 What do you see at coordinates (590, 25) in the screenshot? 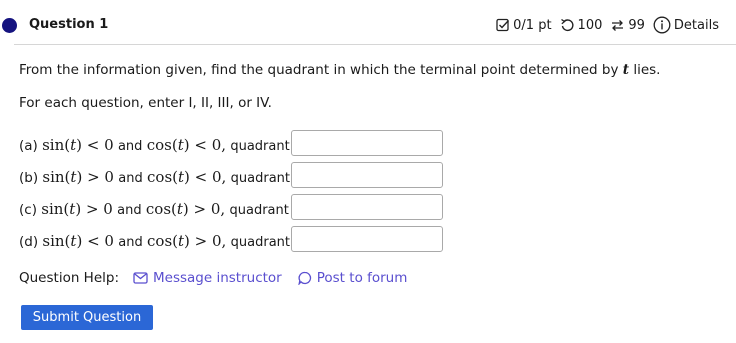
I see `tries-text: 100` at bounding box center [590, 25].